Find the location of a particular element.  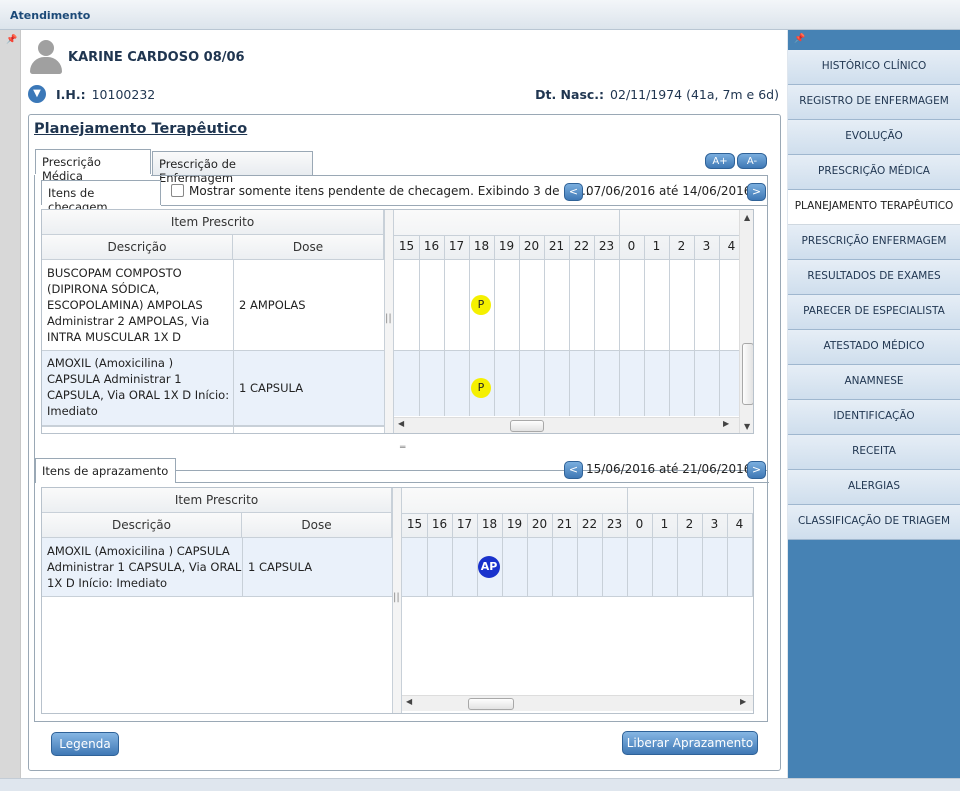

grid-bottom-line is located at coordinates (213, 426).